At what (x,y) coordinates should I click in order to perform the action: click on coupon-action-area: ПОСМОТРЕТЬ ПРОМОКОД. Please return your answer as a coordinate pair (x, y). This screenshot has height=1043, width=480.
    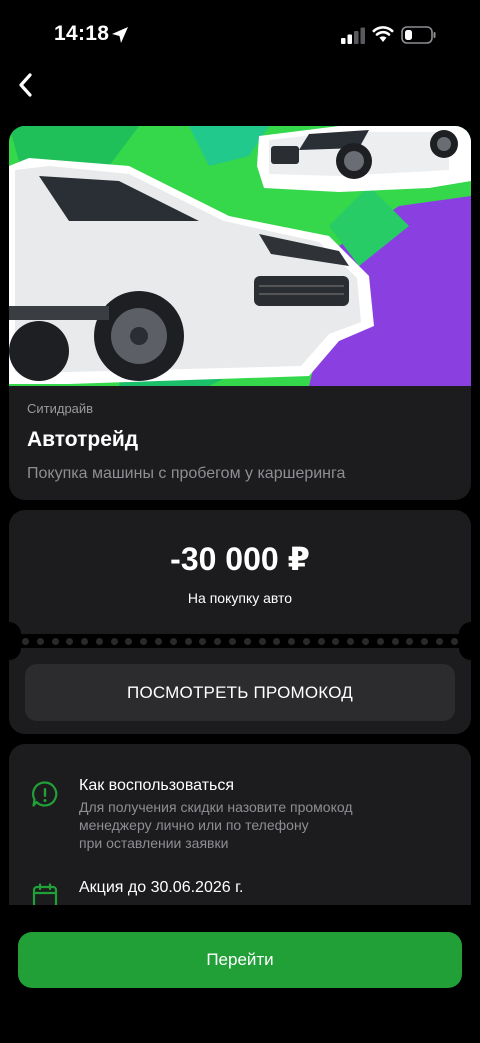
    Looking at the image, I should click on (240, 685).